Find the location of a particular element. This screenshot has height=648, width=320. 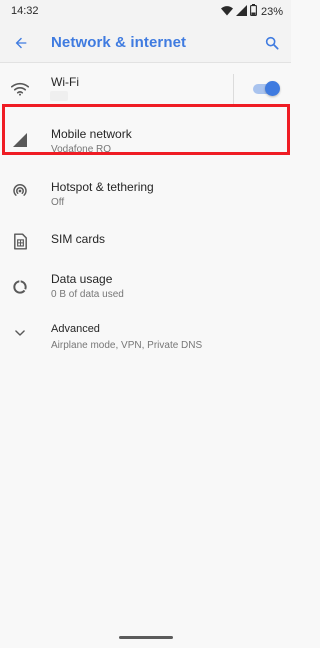

wifi-network-name is located at coordinates (59, 96).